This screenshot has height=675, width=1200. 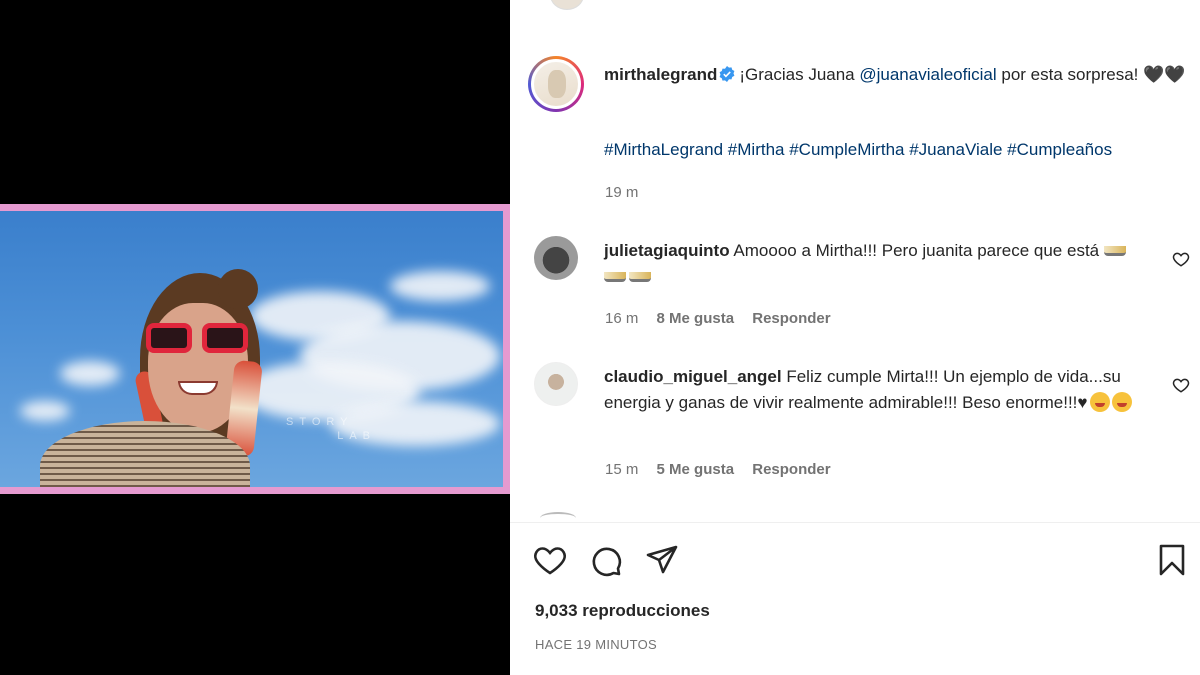 I want to click on comment-icon, so click(x=606, y=560).